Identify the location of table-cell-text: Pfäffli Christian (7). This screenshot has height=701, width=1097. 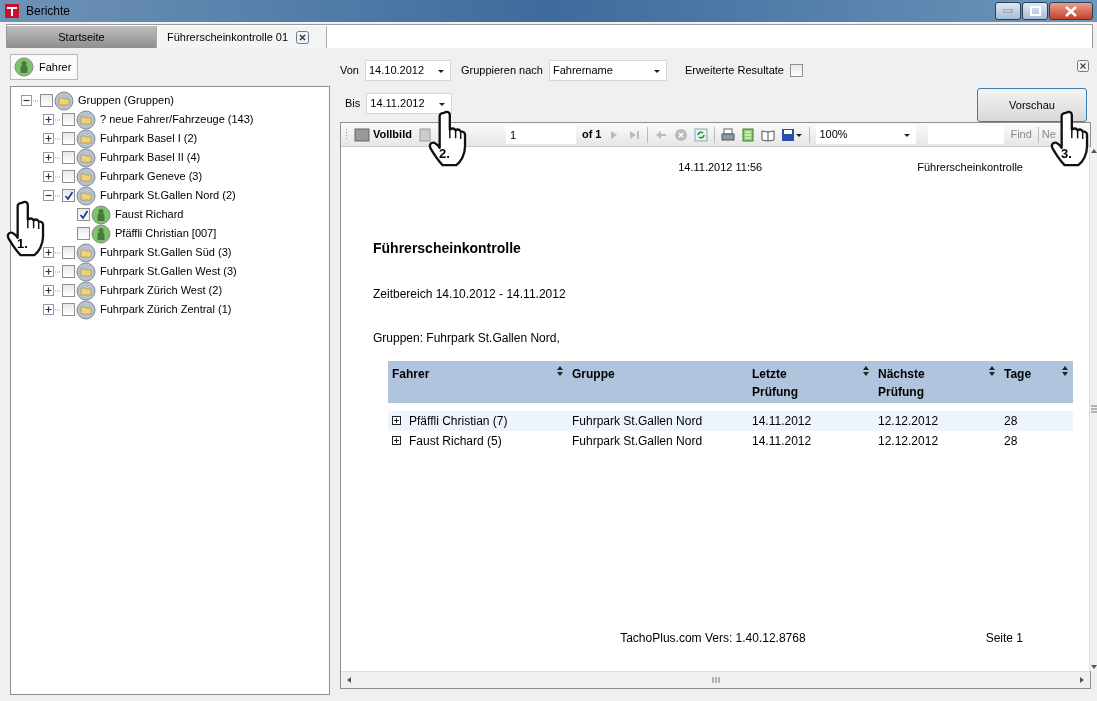
(458, 421).